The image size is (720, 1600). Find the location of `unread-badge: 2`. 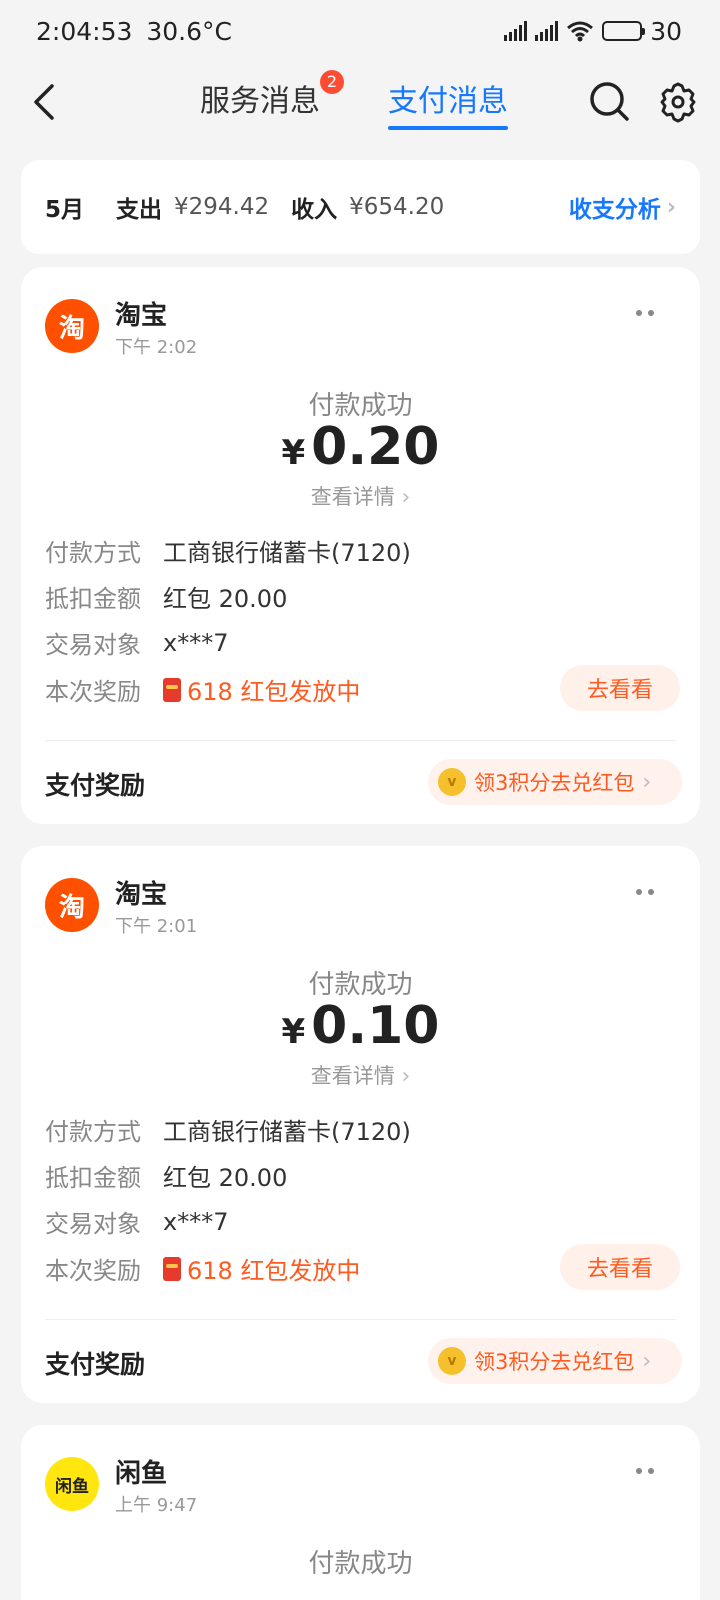

unread-badge: 2 is located at coordinates (332, 82).